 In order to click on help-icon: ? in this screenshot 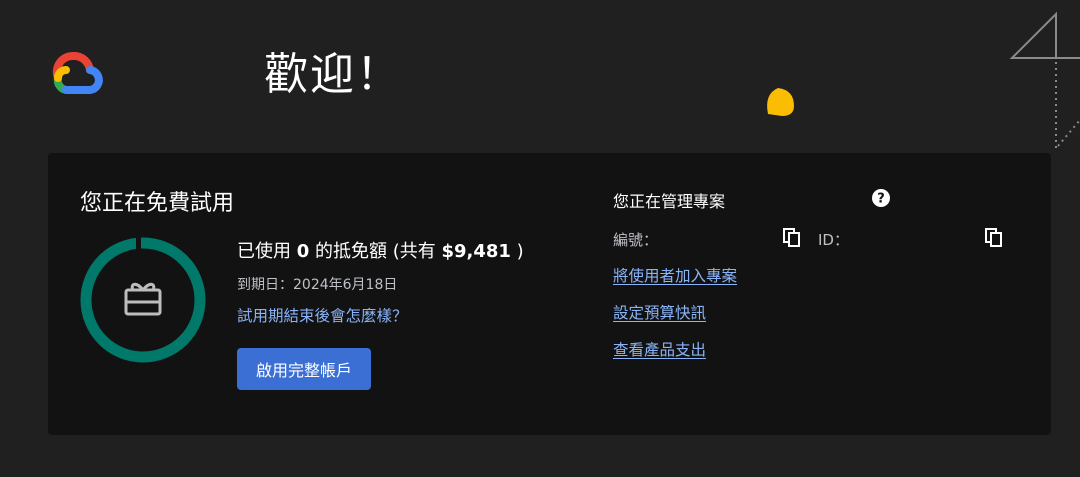, I will do `click(881, 198)`.